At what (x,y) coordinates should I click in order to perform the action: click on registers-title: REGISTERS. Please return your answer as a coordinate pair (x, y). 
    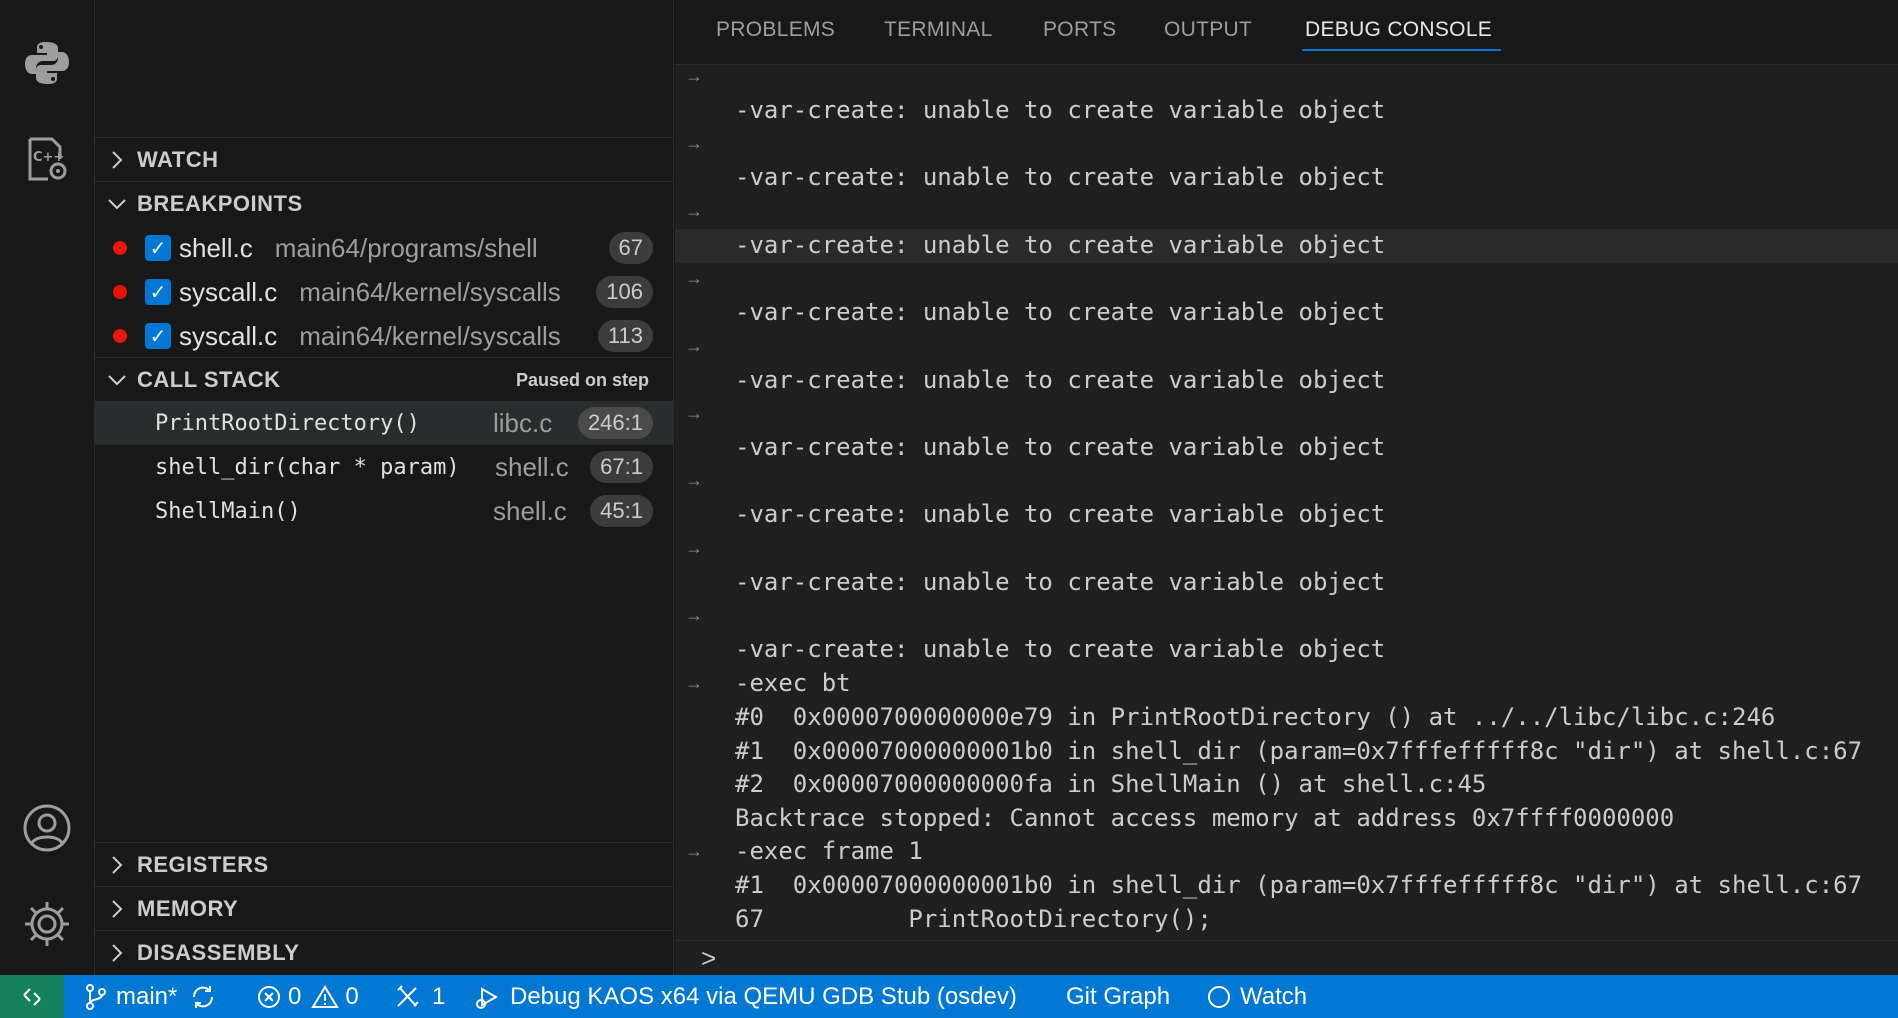
    Looking at the image, I should click on (203, 864).